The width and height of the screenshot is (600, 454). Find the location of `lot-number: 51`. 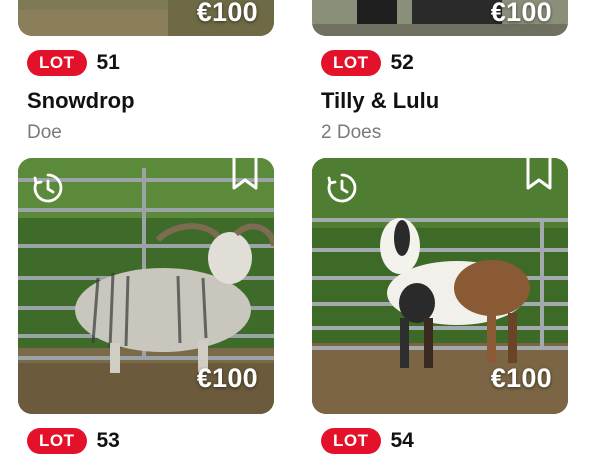

lot-number: 51 is located at coordinates (108, 62).